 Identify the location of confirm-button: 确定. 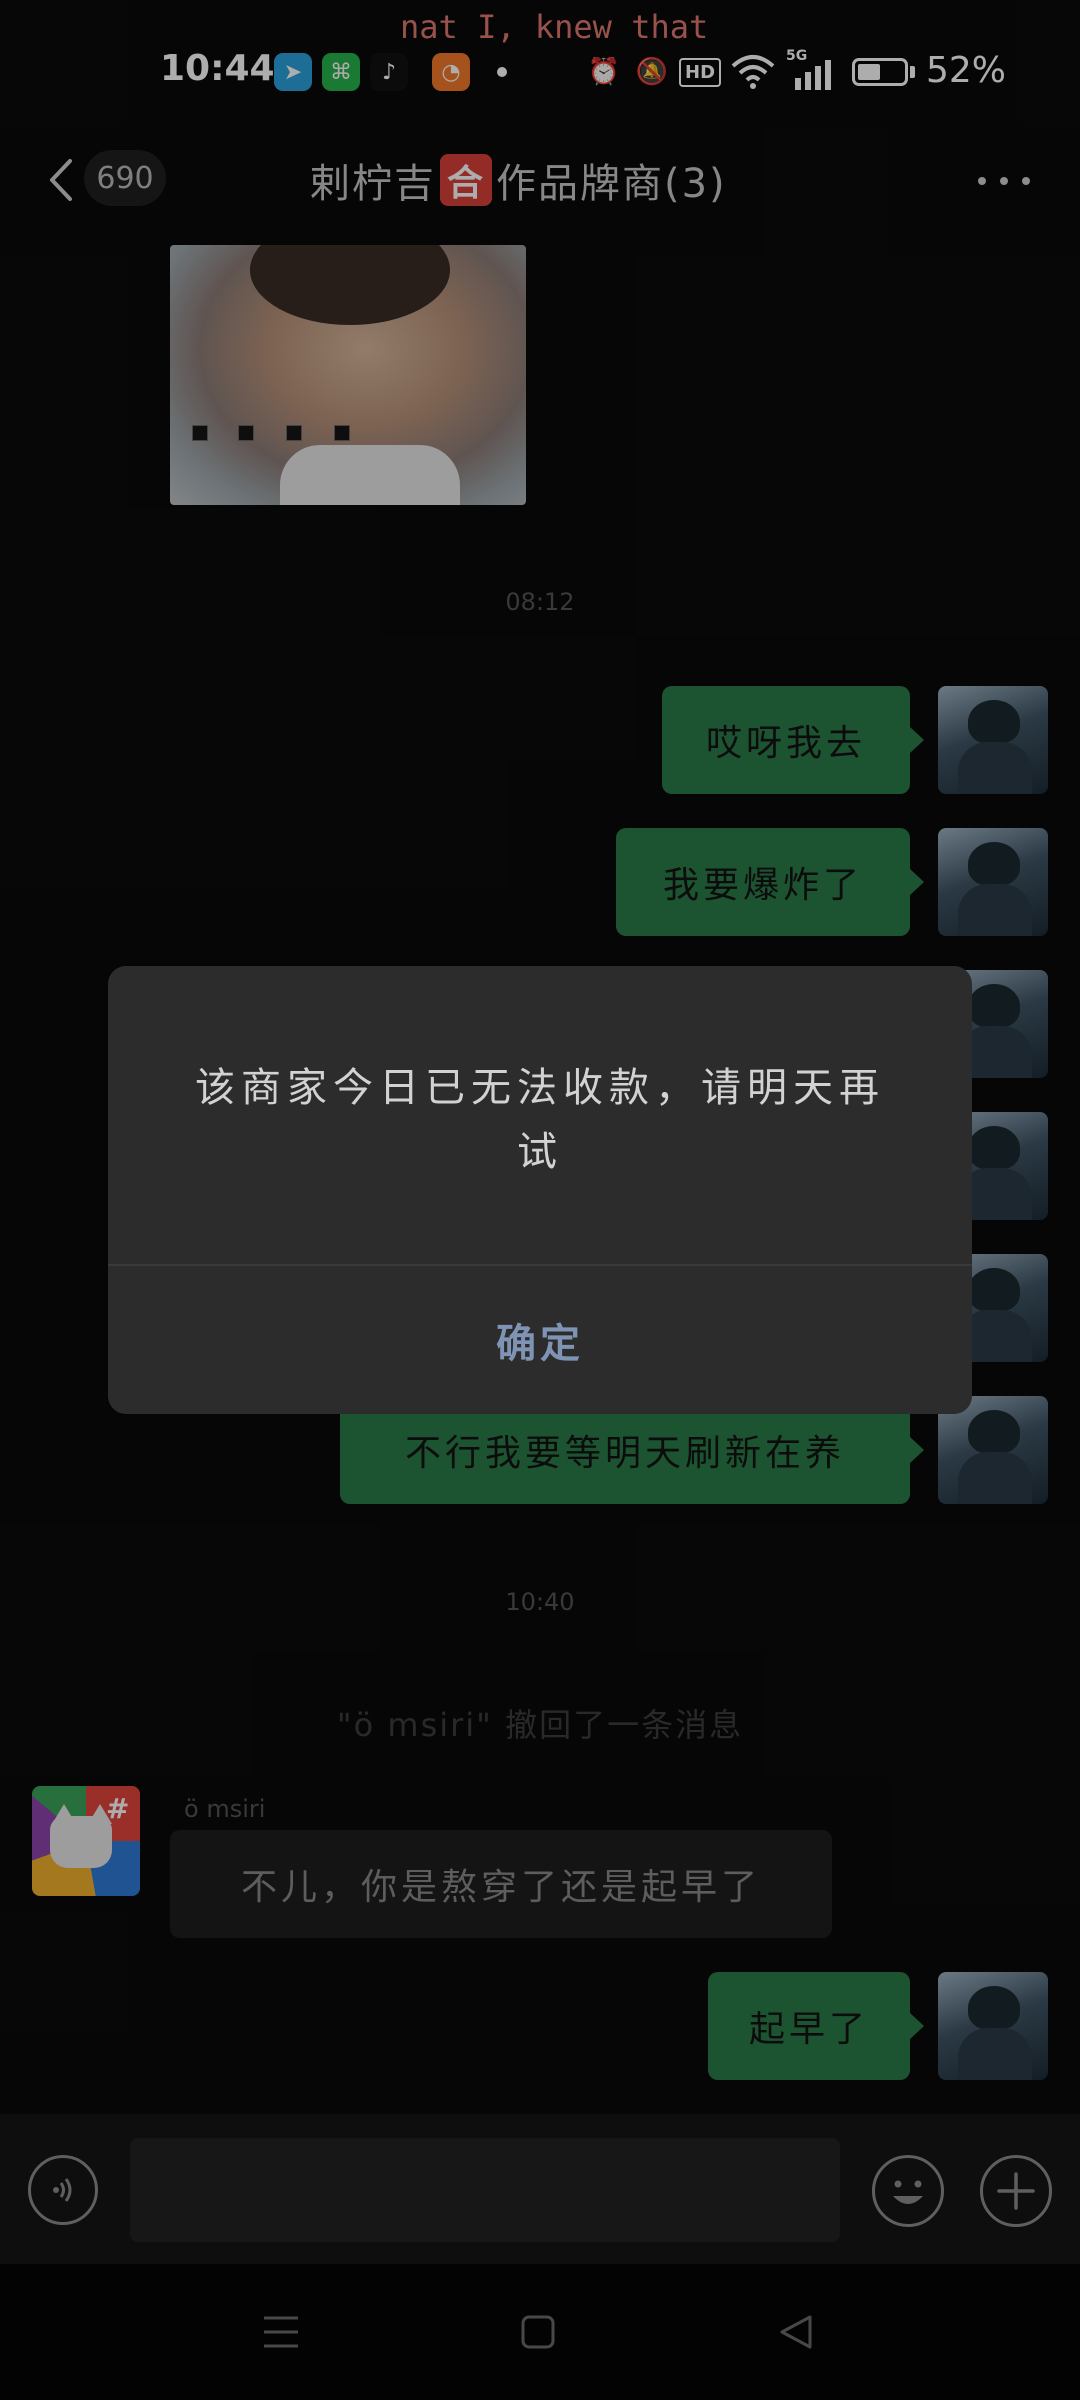
(540, 1340).